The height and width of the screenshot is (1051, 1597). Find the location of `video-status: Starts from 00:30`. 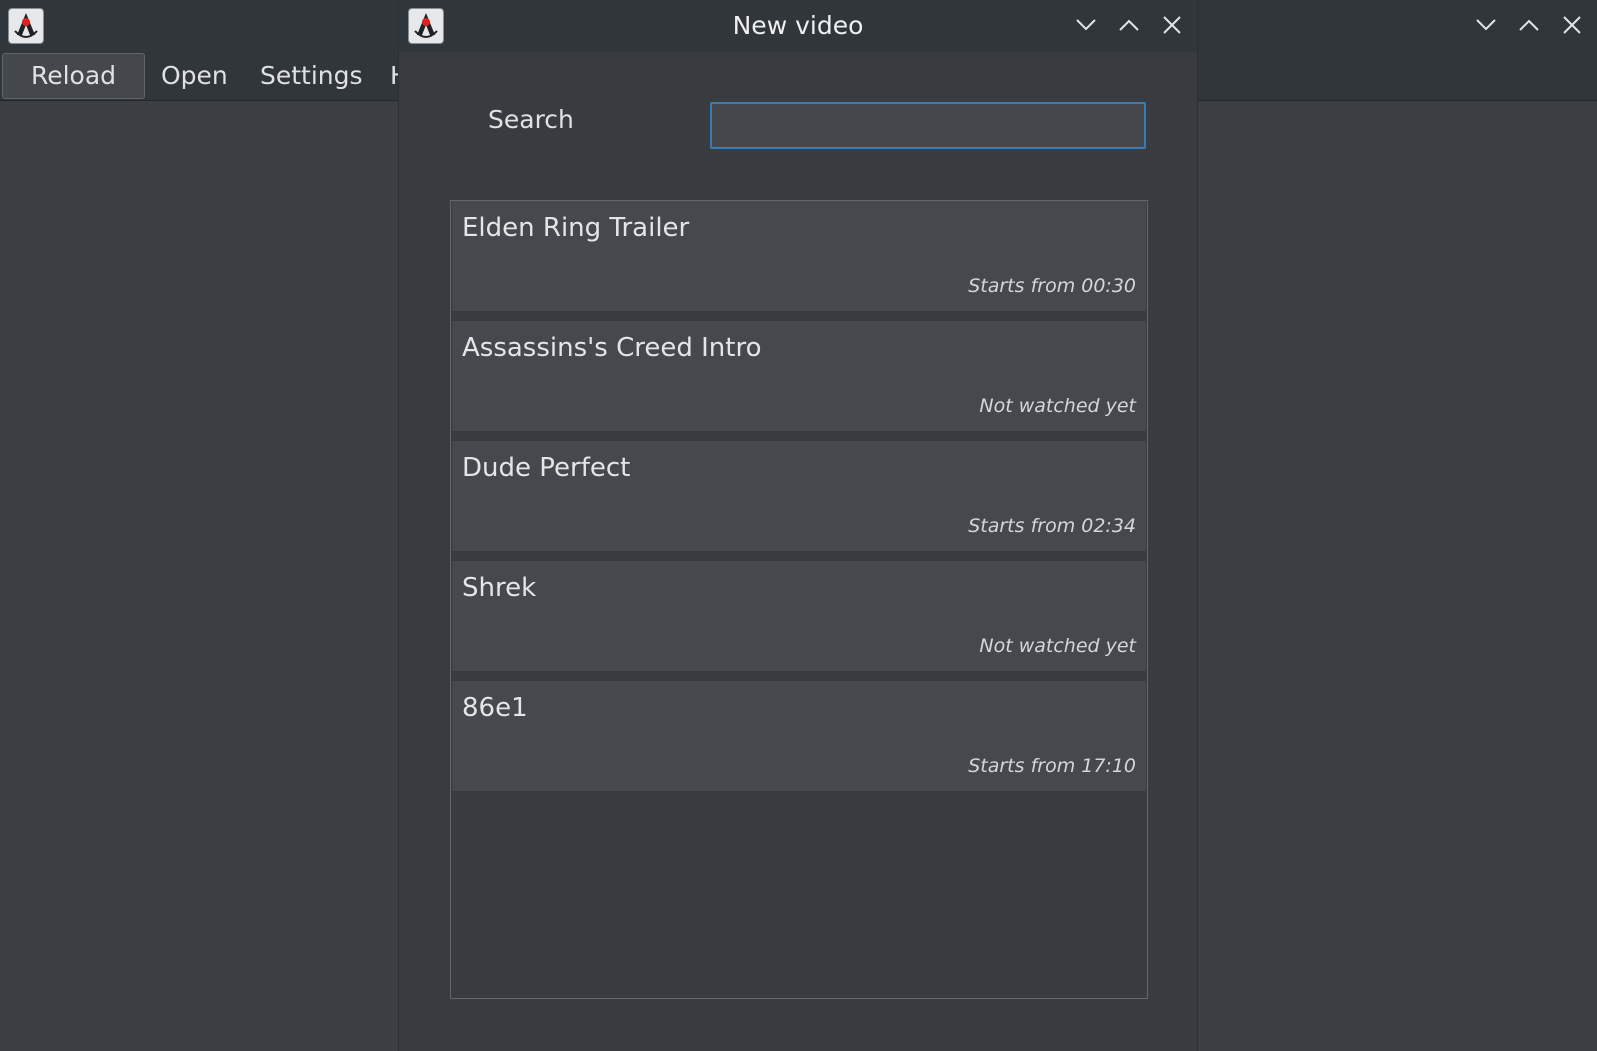

video-status: Starts from 00:30 is located at coordinates (1052, 286).